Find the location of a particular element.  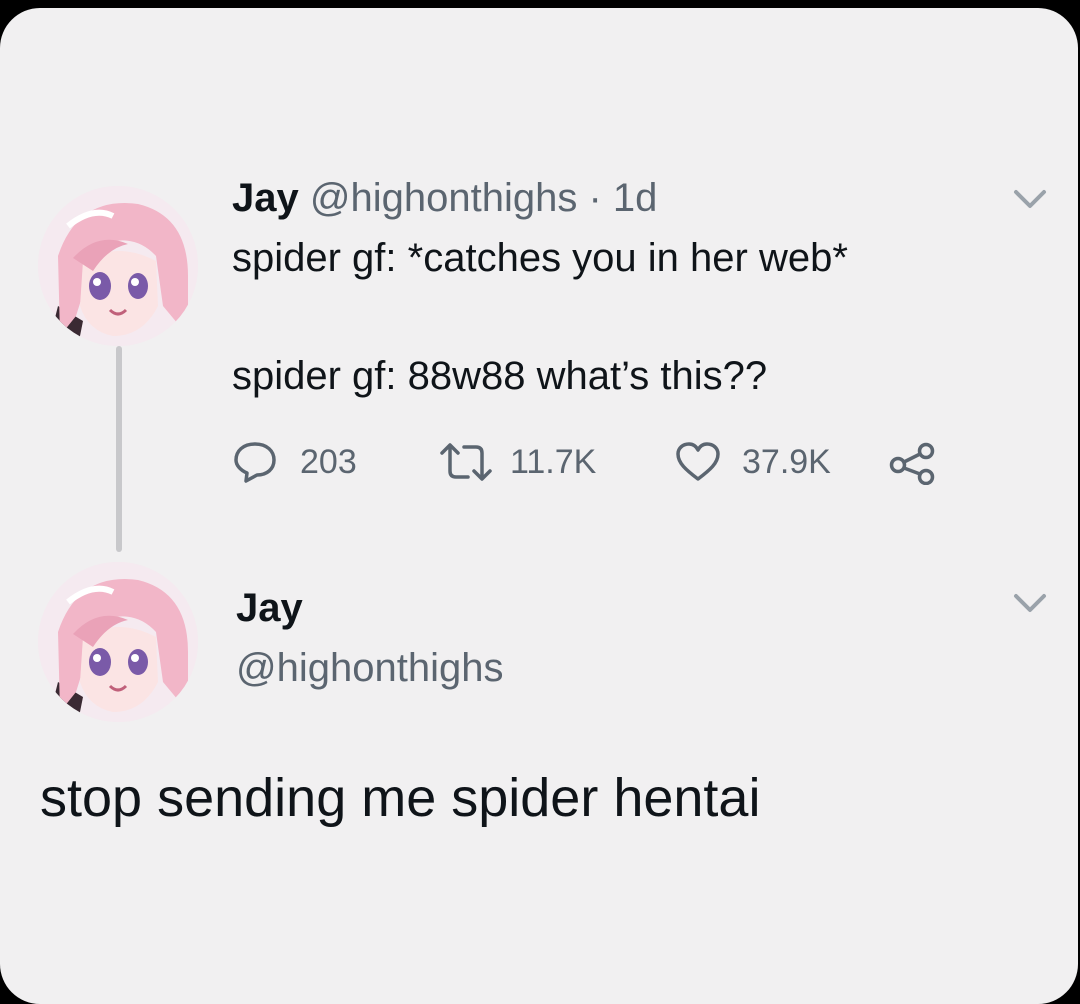

like-count: 37.9K is located at coordinates (786, 461).